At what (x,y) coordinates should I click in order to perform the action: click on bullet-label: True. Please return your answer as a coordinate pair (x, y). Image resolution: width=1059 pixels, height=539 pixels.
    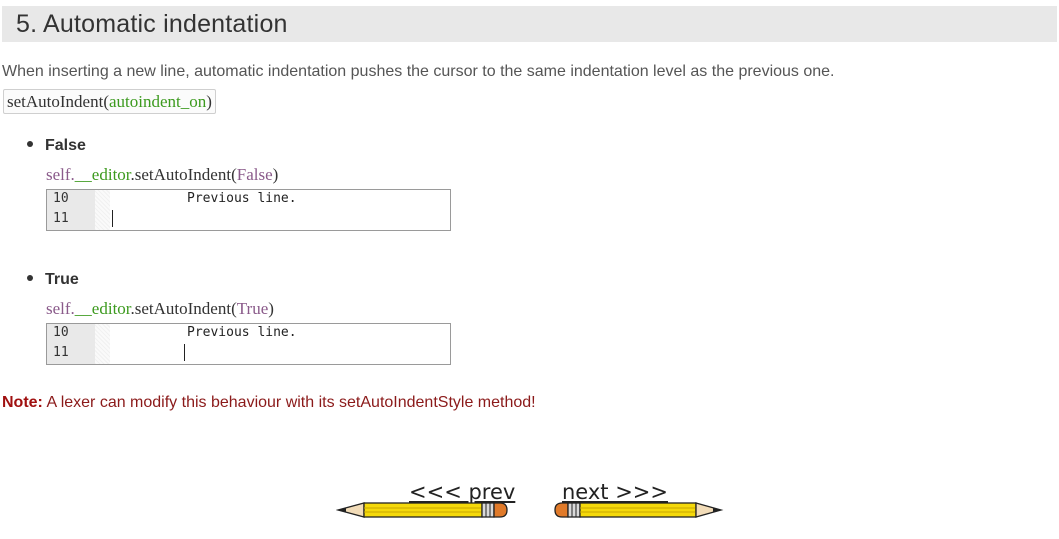
    Looking at the image, I should click on (62, 279).